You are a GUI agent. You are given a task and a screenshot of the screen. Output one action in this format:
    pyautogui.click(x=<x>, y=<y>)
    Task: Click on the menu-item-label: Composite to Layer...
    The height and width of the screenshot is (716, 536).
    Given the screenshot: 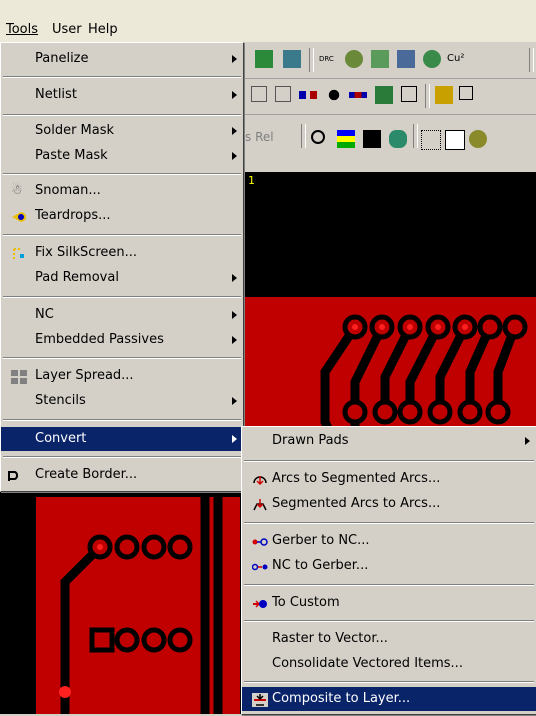 What is the action you would take?
    pyautogui.click(x=341, y=698)
    